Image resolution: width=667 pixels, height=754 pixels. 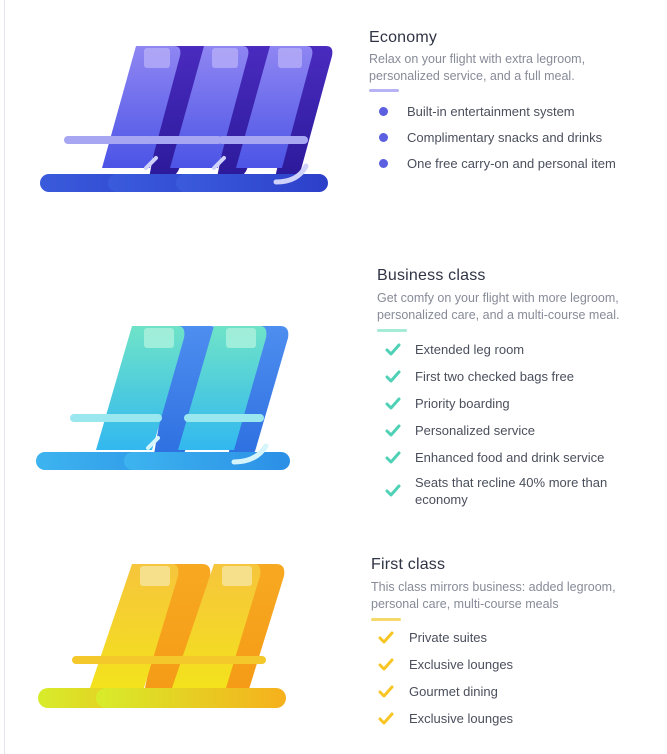 What do you see at coordinates (475, 430) in the screenshot?
I see `feature-text: Personalized service` at bounding box center [475, 430].